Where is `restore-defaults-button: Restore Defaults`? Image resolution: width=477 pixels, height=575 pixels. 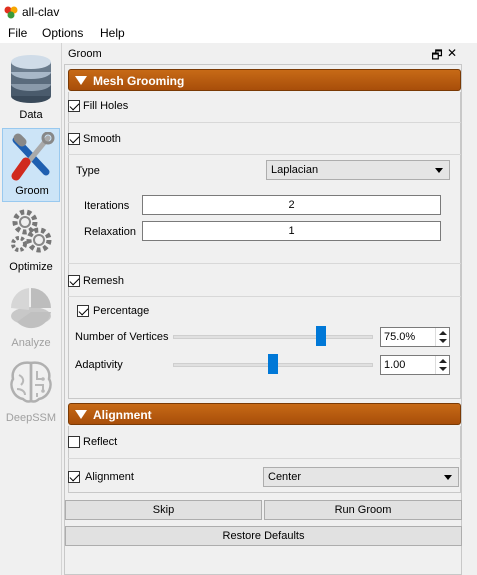 restore-defaults-button: Restore Defaults is located at coordinates (263, 536).